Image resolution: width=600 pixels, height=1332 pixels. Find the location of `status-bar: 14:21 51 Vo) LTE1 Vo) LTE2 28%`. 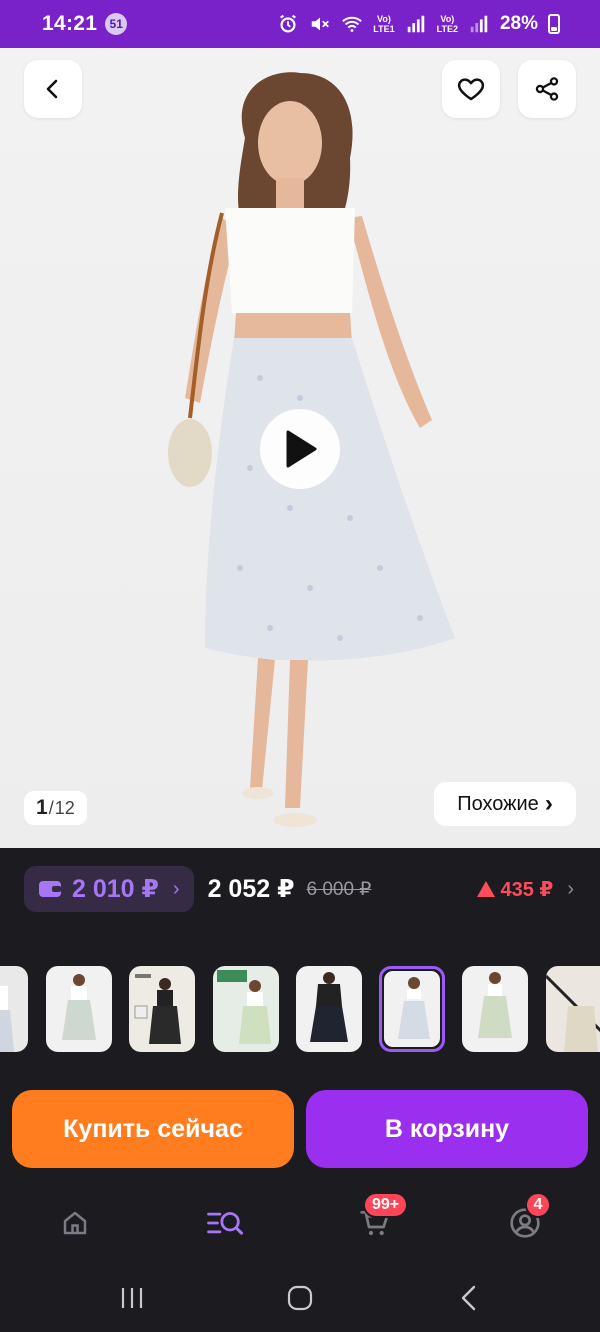

status-bar: 14:21 51 Vo) LTE1 Vo) LTE2 28% is located at coordinates (300, 24).